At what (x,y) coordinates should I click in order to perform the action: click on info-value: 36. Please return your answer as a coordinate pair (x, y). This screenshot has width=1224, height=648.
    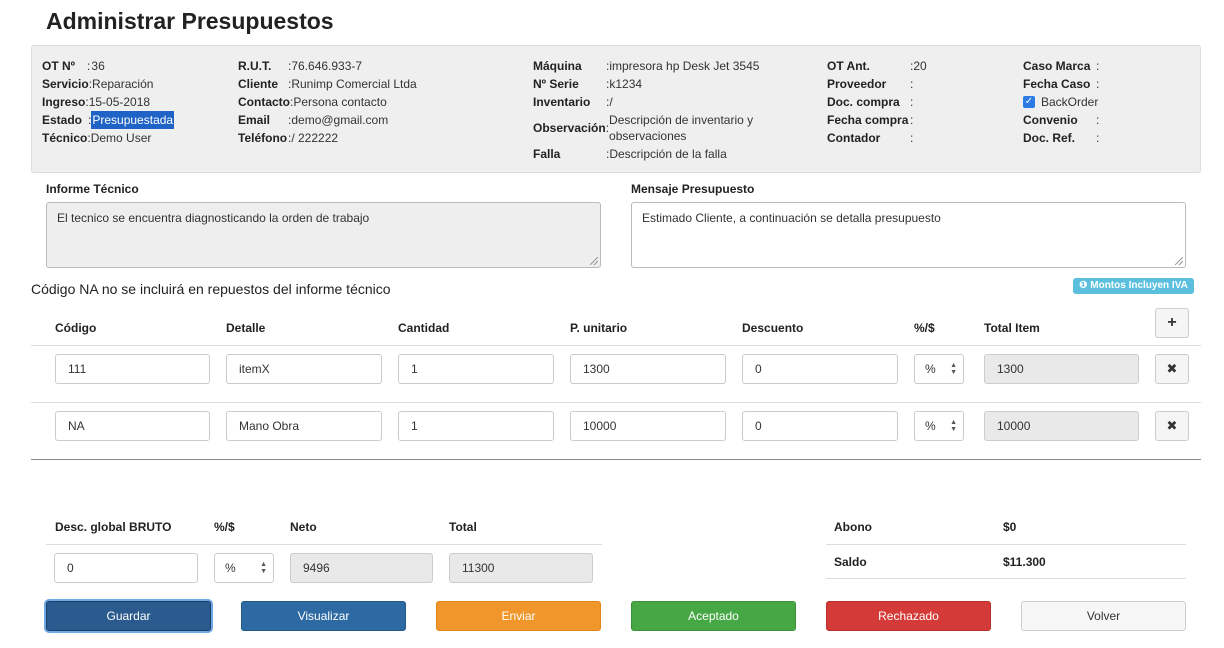
    Looking at the image, I should click on (98, 66).